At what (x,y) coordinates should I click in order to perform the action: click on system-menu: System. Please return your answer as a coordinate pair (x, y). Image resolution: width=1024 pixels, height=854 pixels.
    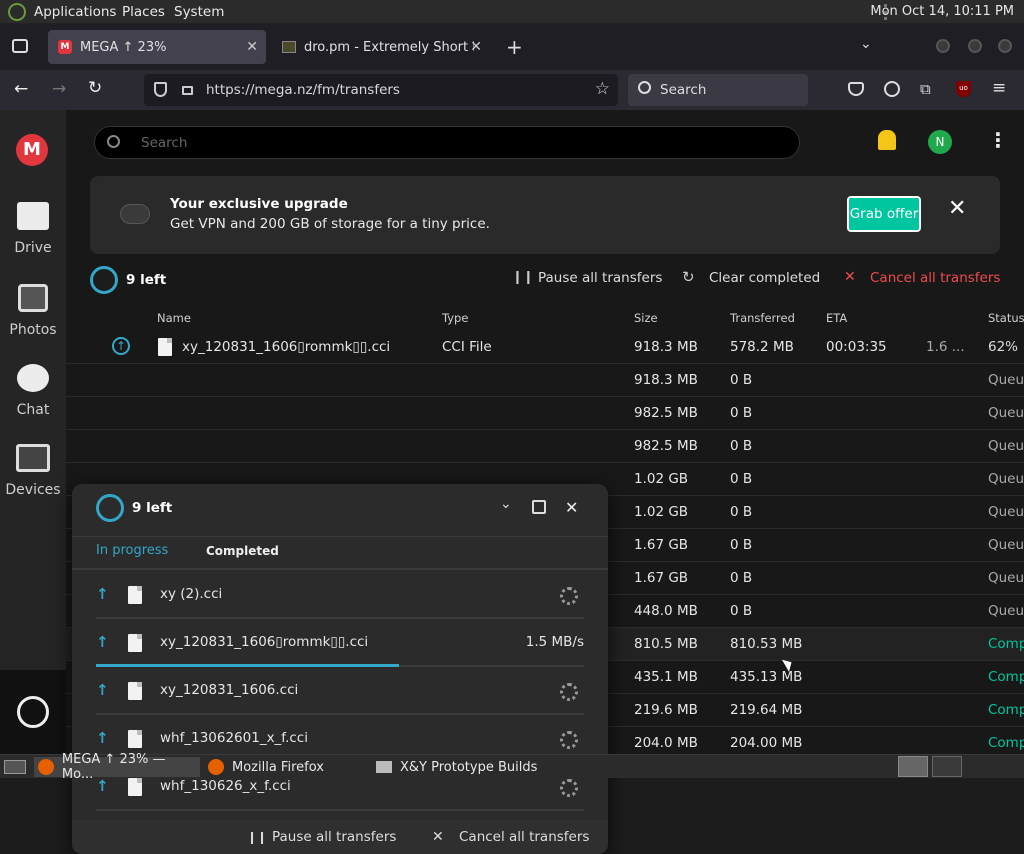
    Looking at the image, I should click on (199, 12).